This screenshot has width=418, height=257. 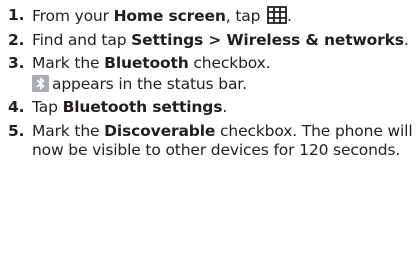 I want to click on settings-path-label: Settings > Wireless & networks, so click(x=267, y=39).